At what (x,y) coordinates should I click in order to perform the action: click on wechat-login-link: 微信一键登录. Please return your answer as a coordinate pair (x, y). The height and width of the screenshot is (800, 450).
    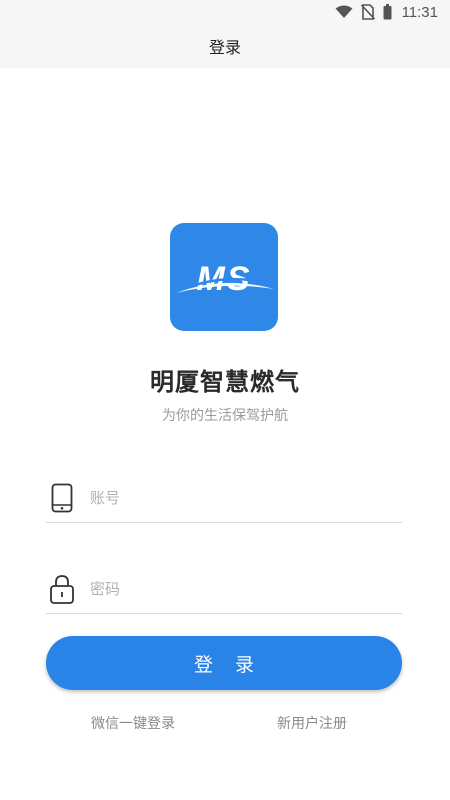
    Looking at the image, I should click on (133, 723).